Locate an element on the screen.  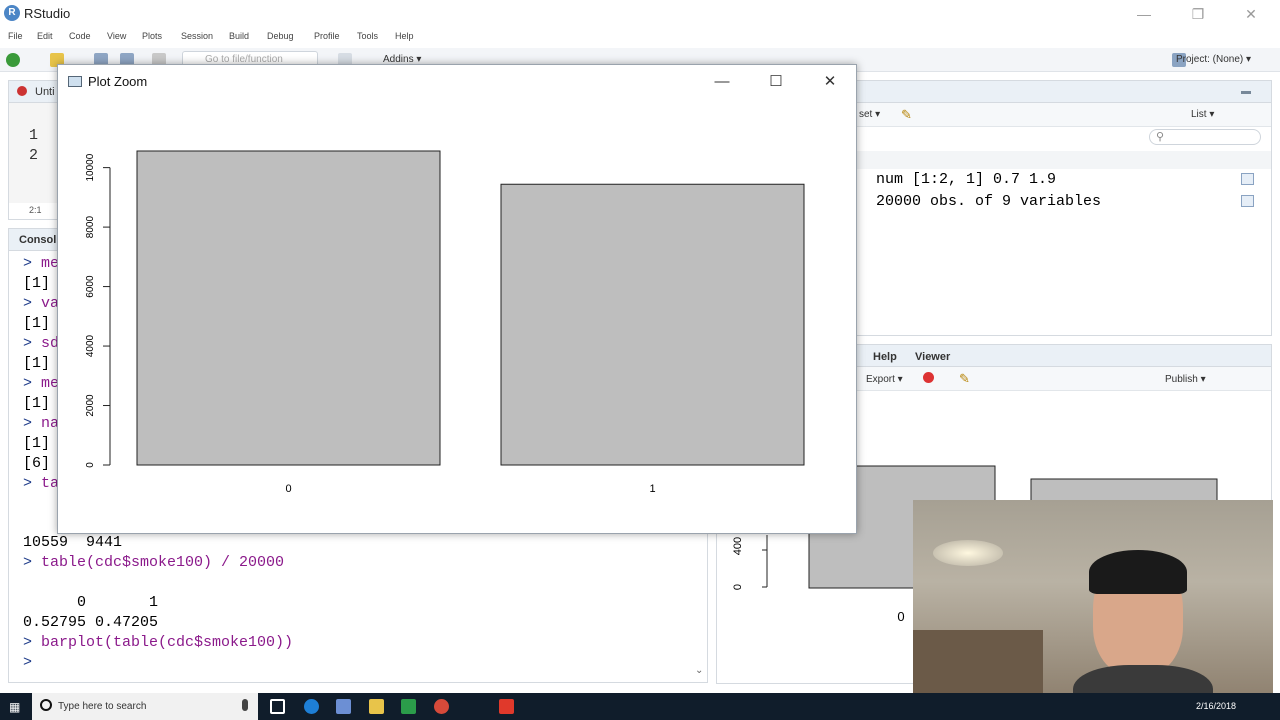
search-icon: ⚲ is located at coordinates (1160, 137).